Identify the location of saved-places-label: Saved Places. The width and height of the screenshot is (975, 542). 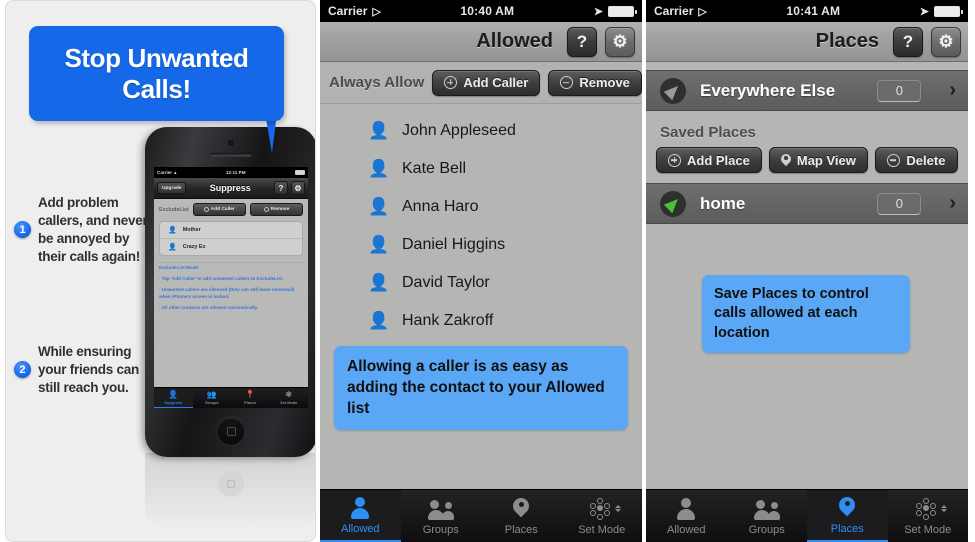
(708, 132).